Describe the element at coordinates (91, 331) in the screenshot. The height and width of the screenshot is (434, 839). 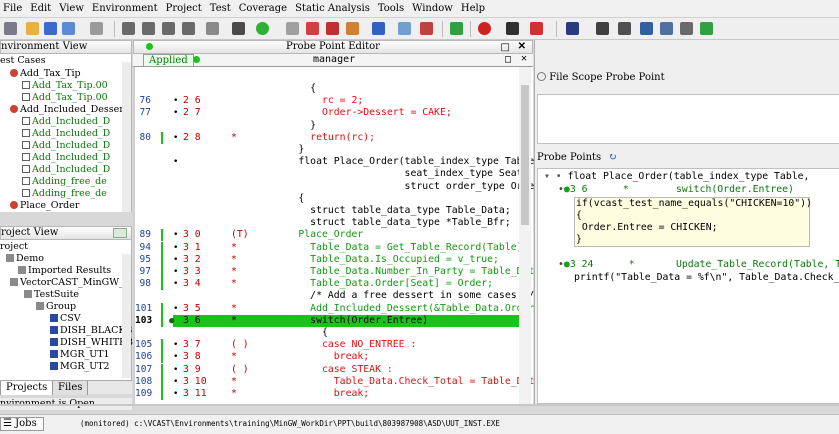
I see `project-tree-item: DISH_BLACKB` at that location.